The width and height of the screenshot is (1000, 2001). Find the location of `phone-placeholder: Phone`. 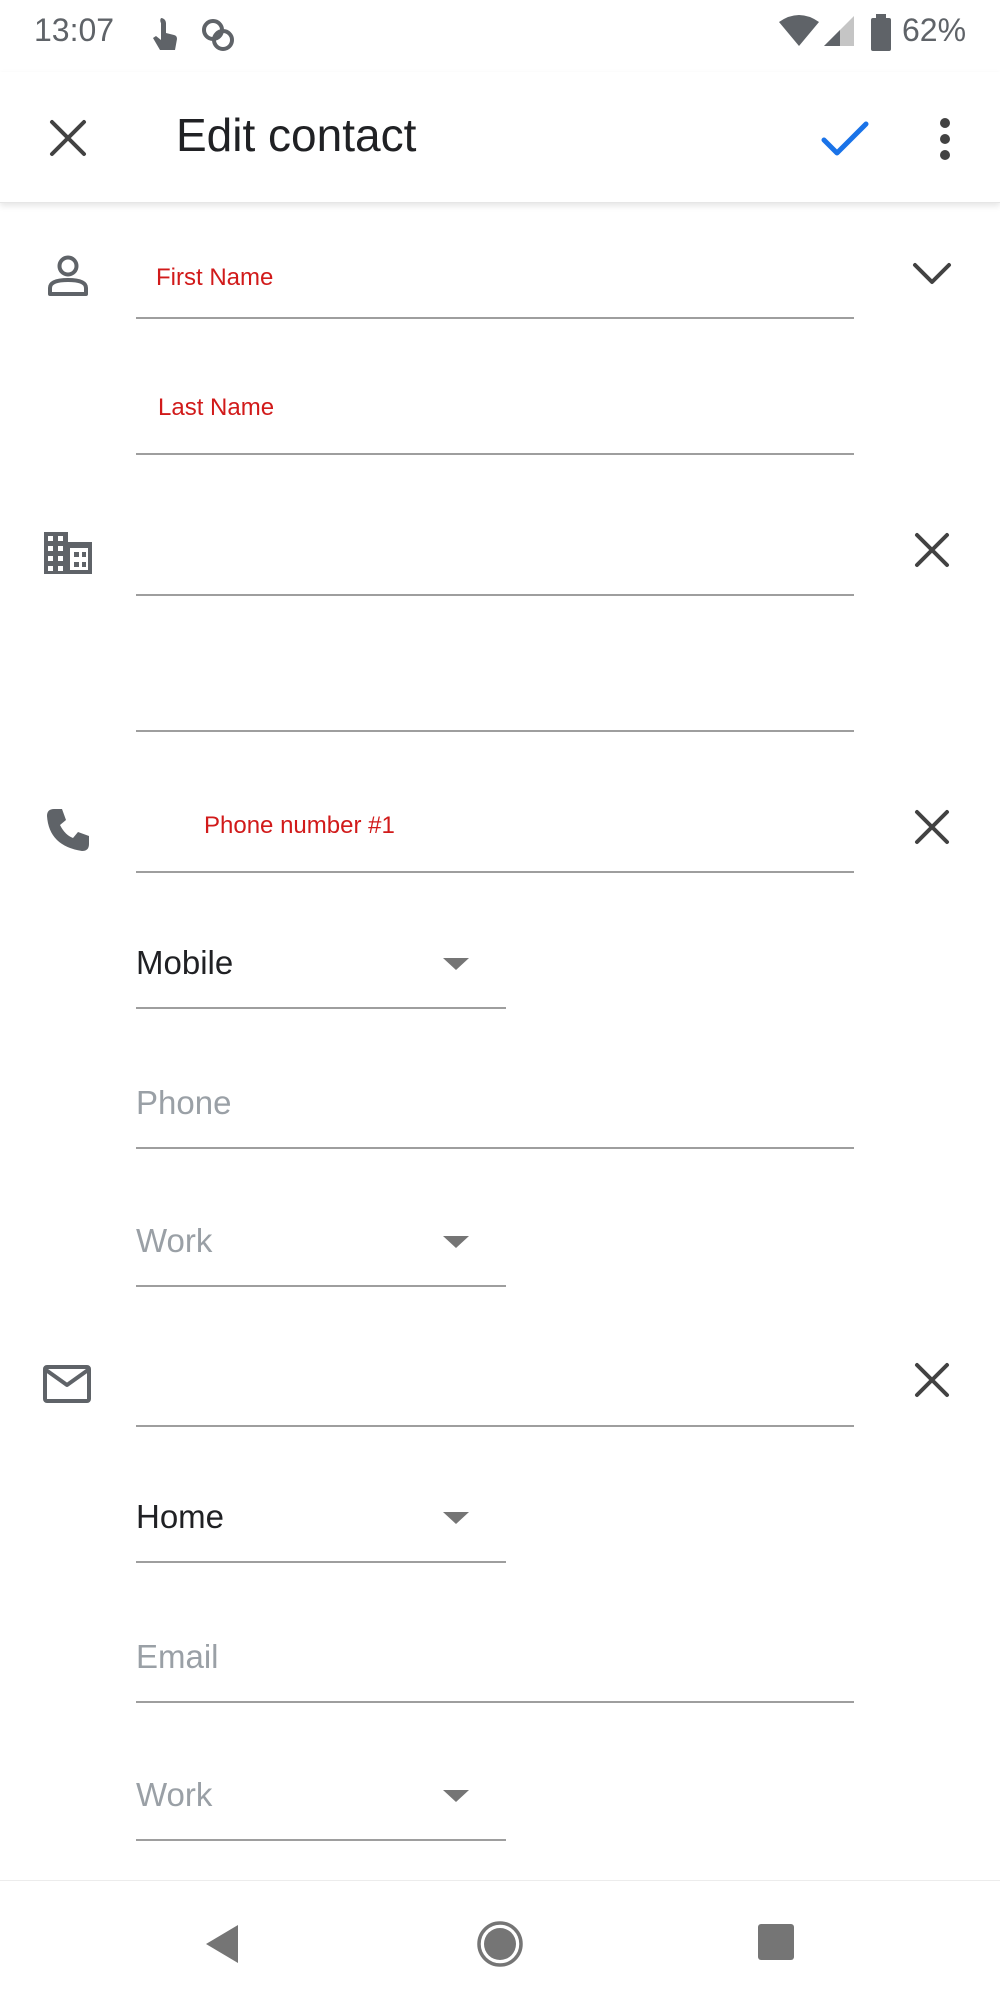

phone-placeholder: Phone is located at coordinates (184, 1102).